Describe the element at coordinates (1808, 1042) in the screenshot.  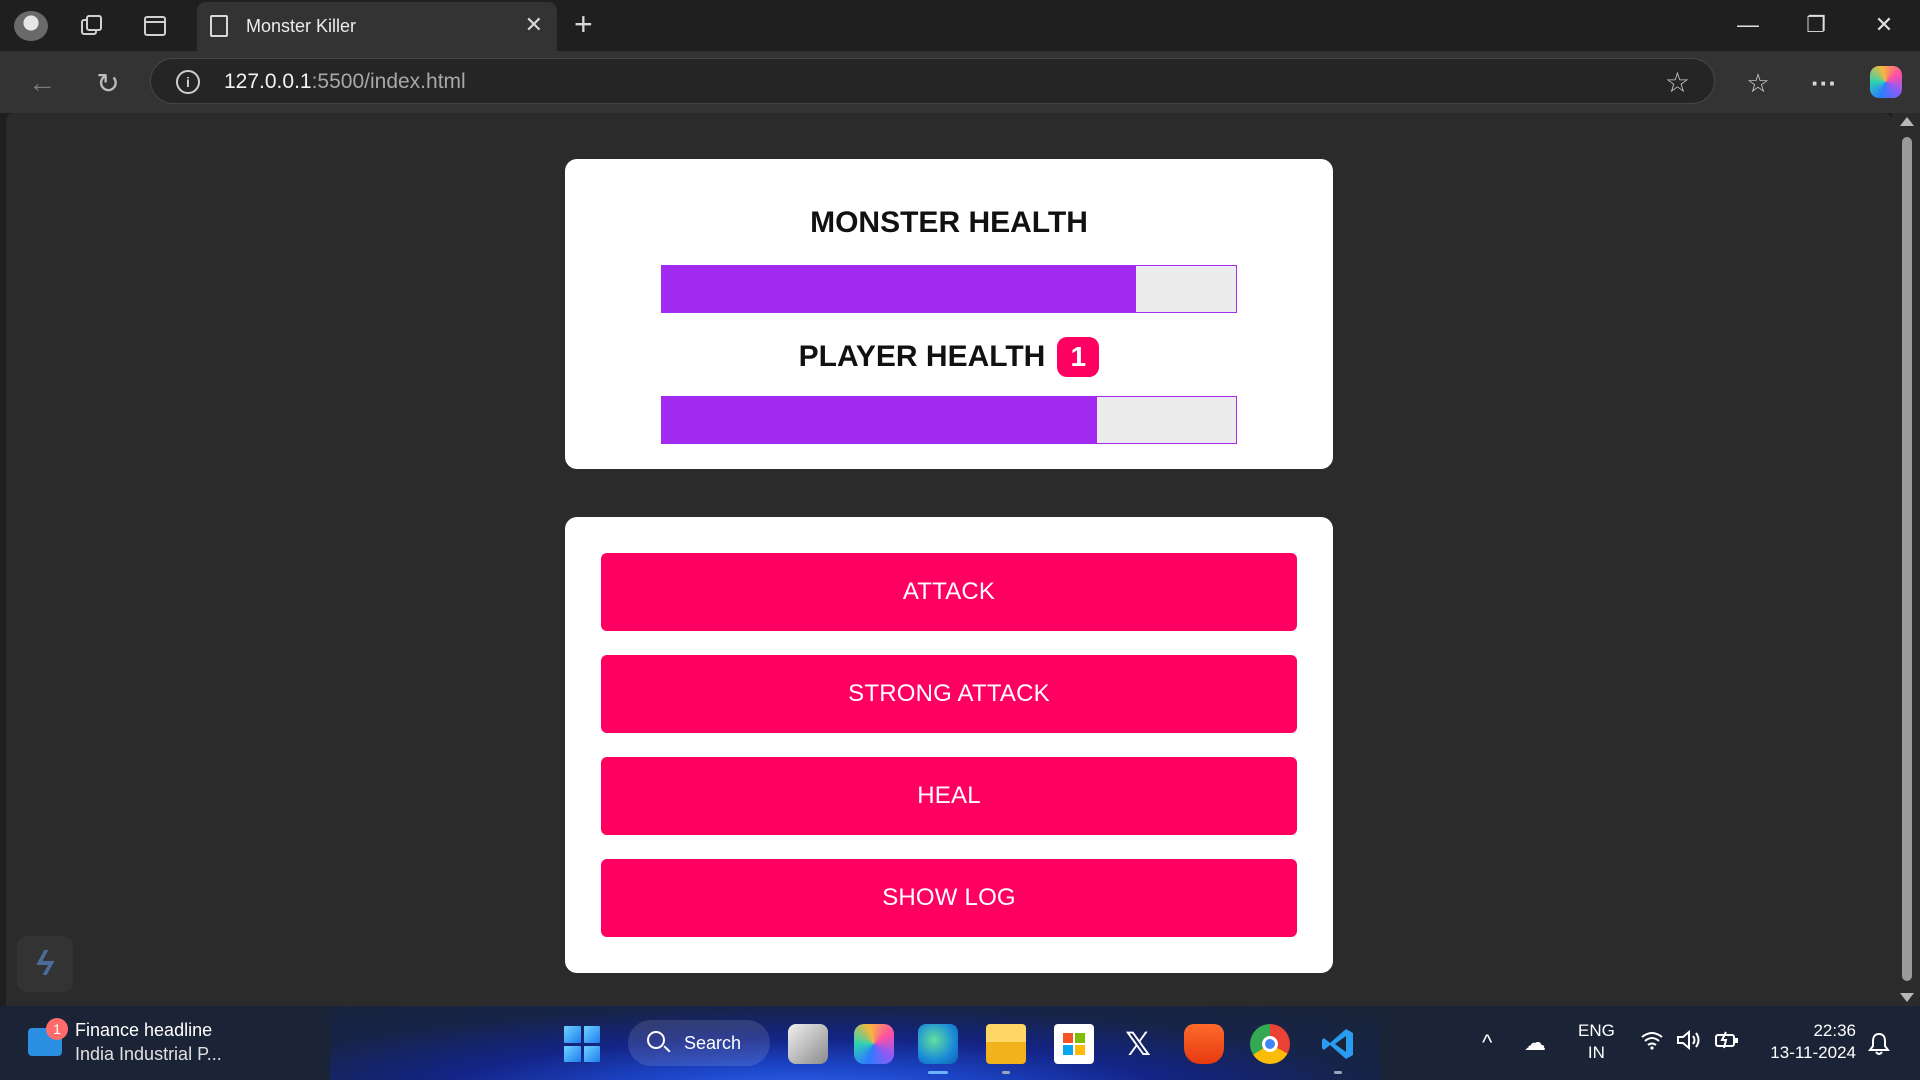
I see `taskbar-clock: 22:36 13-11-2024` at that location.